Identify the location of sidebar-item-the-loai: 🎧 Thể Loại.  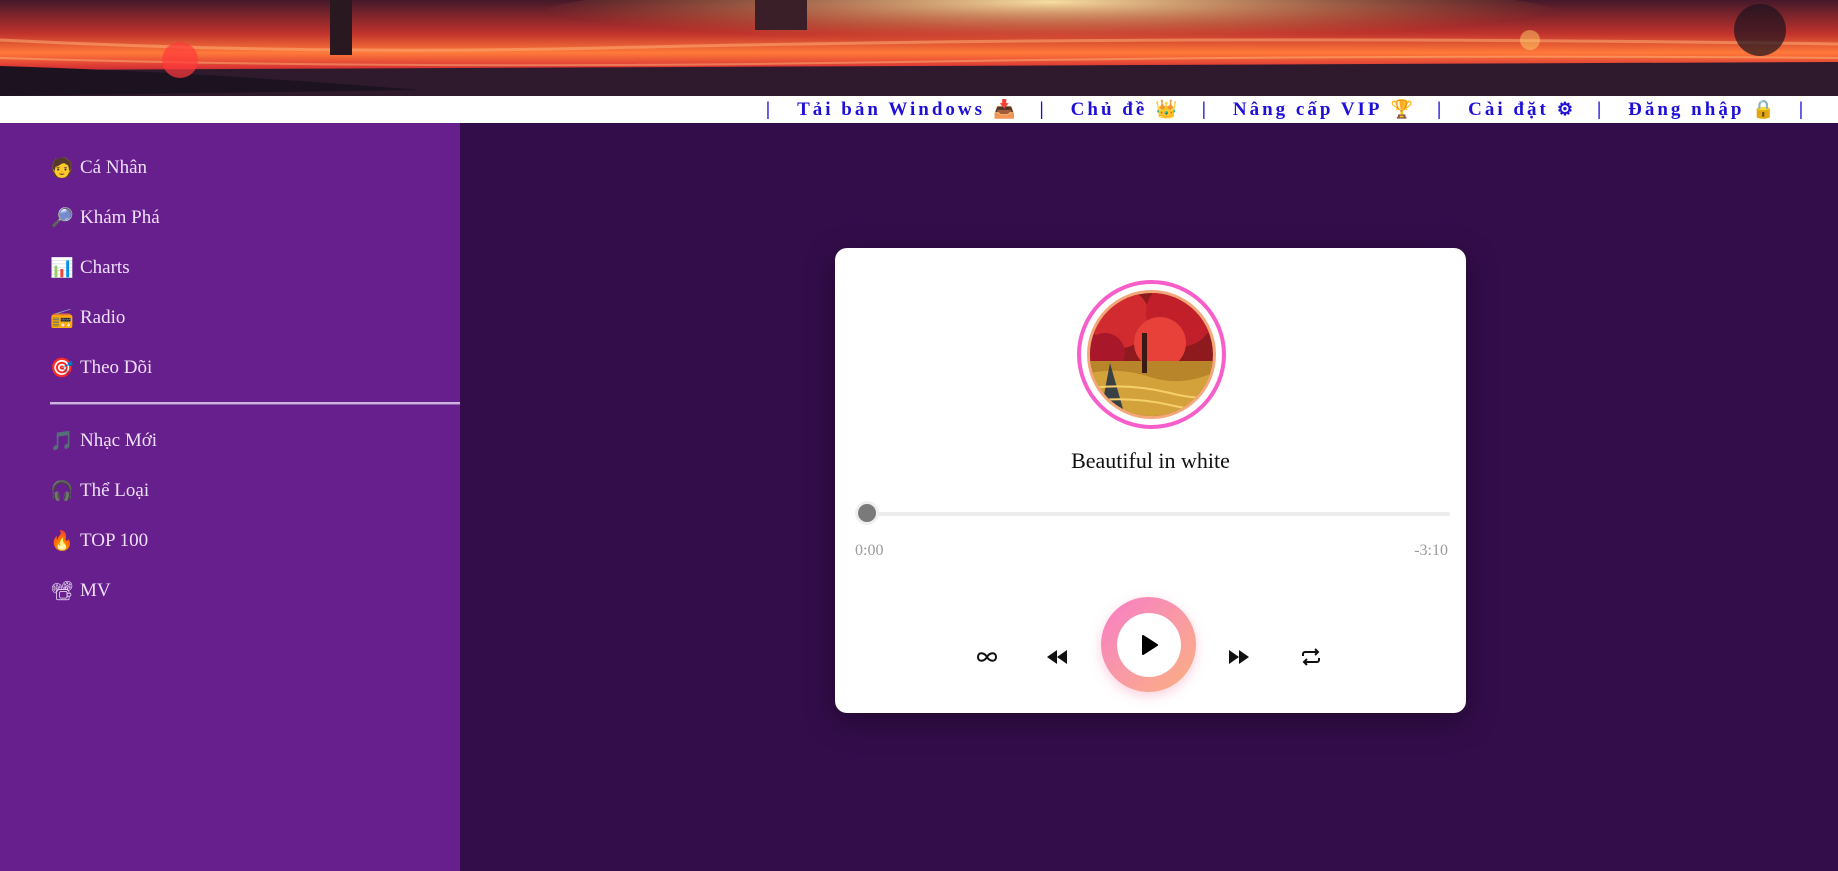
(99, 491).